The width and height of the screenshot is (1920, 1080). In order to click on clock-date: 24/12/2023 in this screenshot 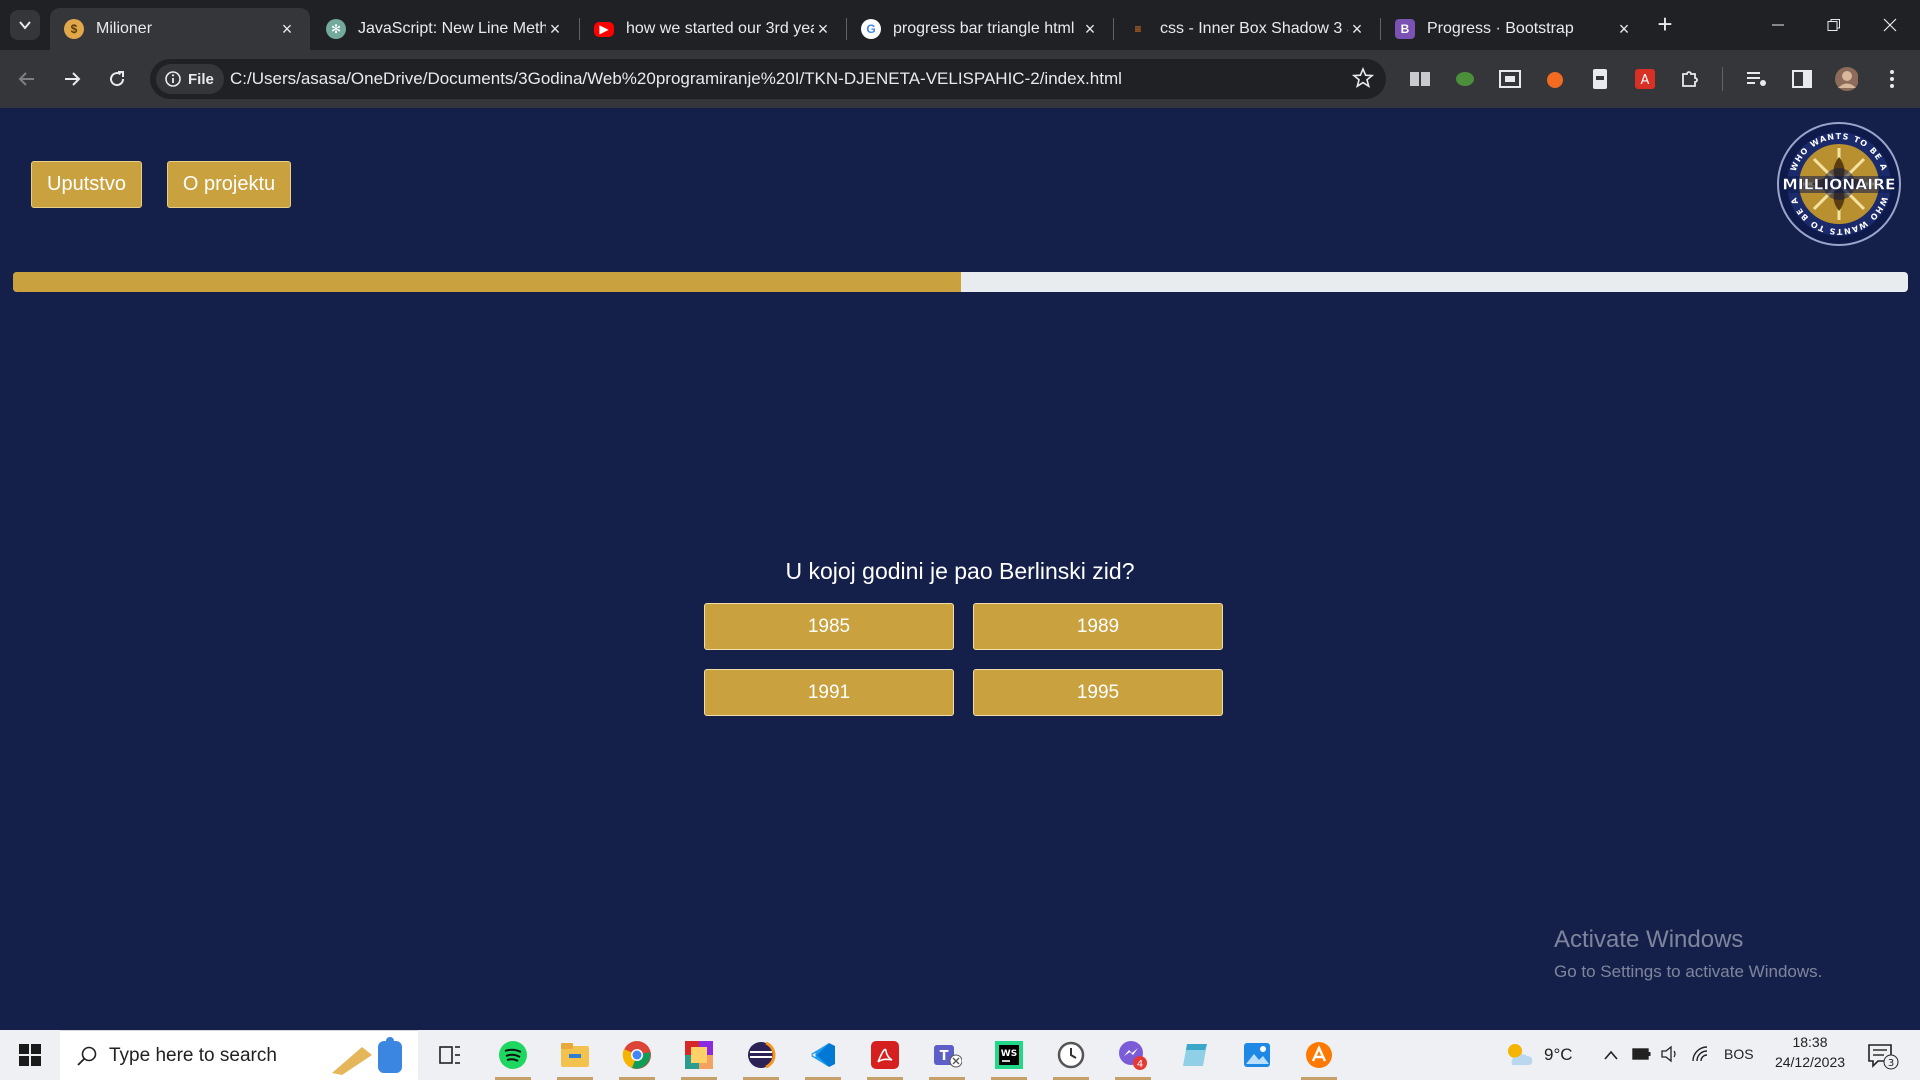, I will do `click(1810, 1062)`.